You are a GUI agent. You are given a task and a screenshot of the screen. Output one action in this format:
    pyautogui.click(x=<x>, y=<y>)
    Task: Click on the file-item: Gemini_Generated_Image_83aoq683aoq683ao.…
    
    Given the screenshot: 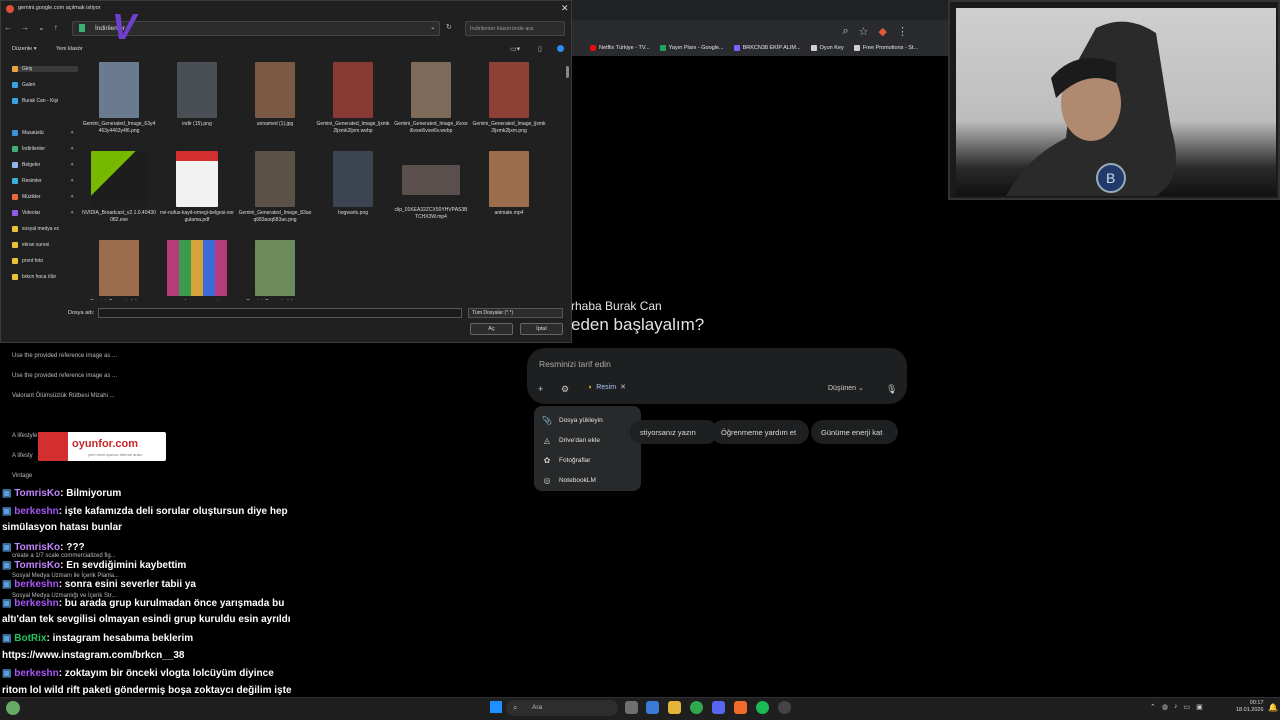 What is the action you would take?
    pyautogui.click(x=275, y=187)
    